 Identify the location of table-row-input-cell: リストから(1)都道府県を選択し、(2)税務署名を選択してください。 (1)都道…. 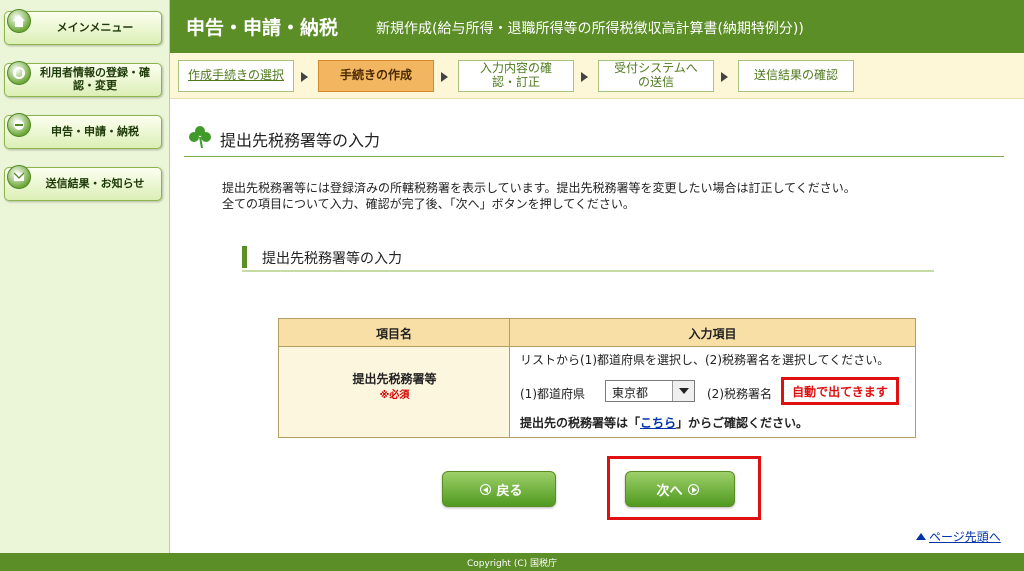
(712, 392).